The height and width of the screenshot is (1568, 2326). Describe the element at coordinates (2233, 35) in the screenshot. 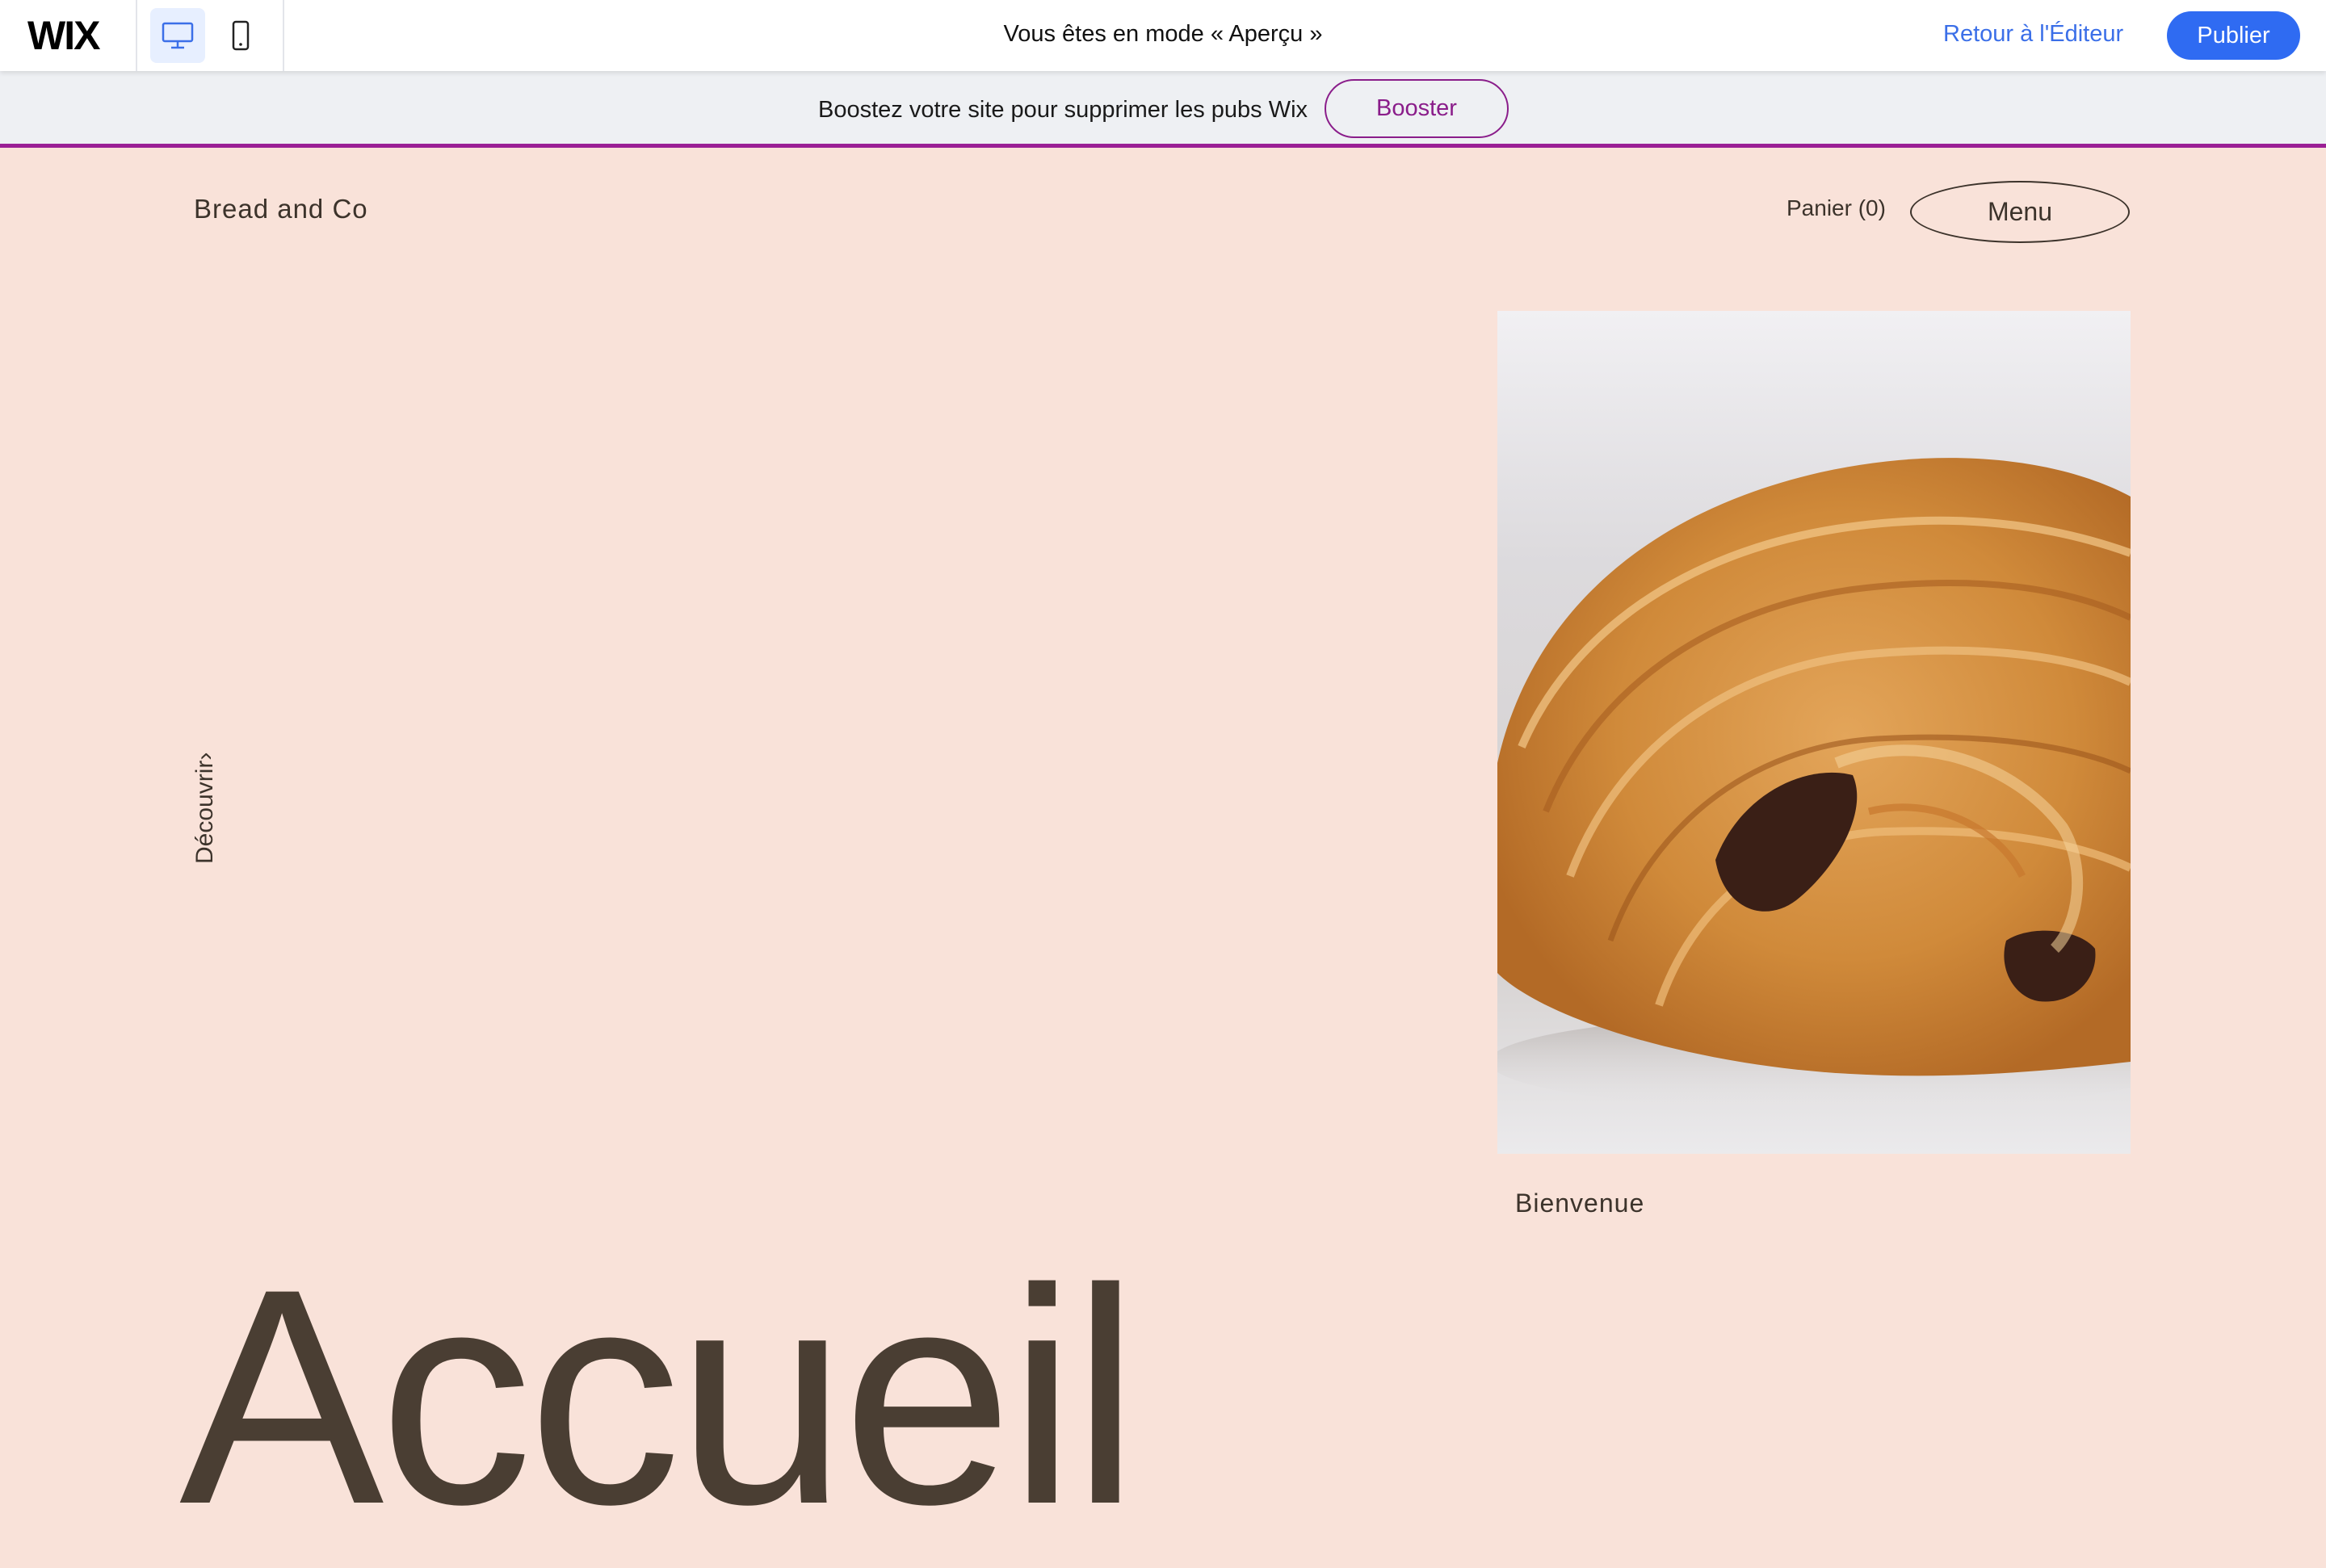

I see `publish-button: Publier` at that location.